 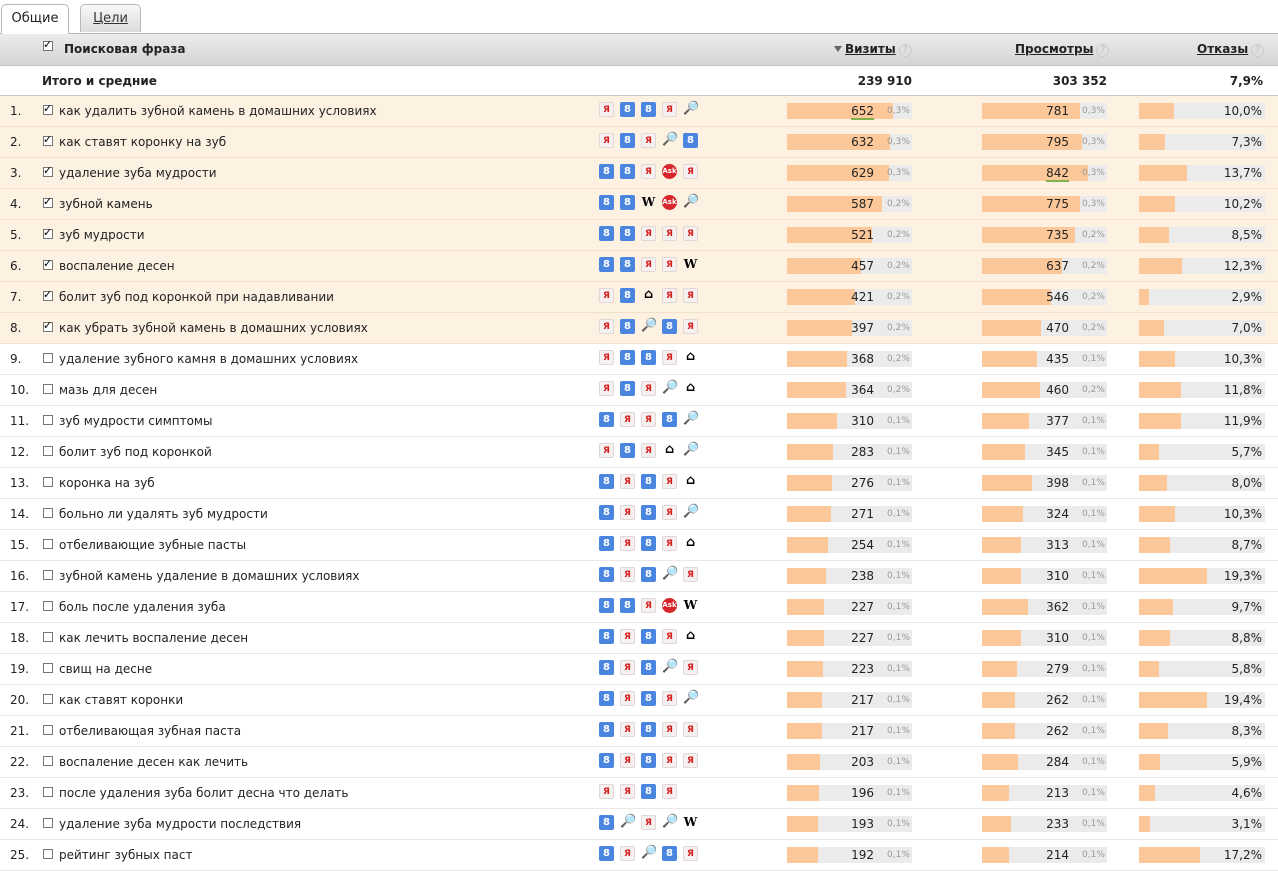 I want to click on select-all-checkbox, so click(x=48, y=44).